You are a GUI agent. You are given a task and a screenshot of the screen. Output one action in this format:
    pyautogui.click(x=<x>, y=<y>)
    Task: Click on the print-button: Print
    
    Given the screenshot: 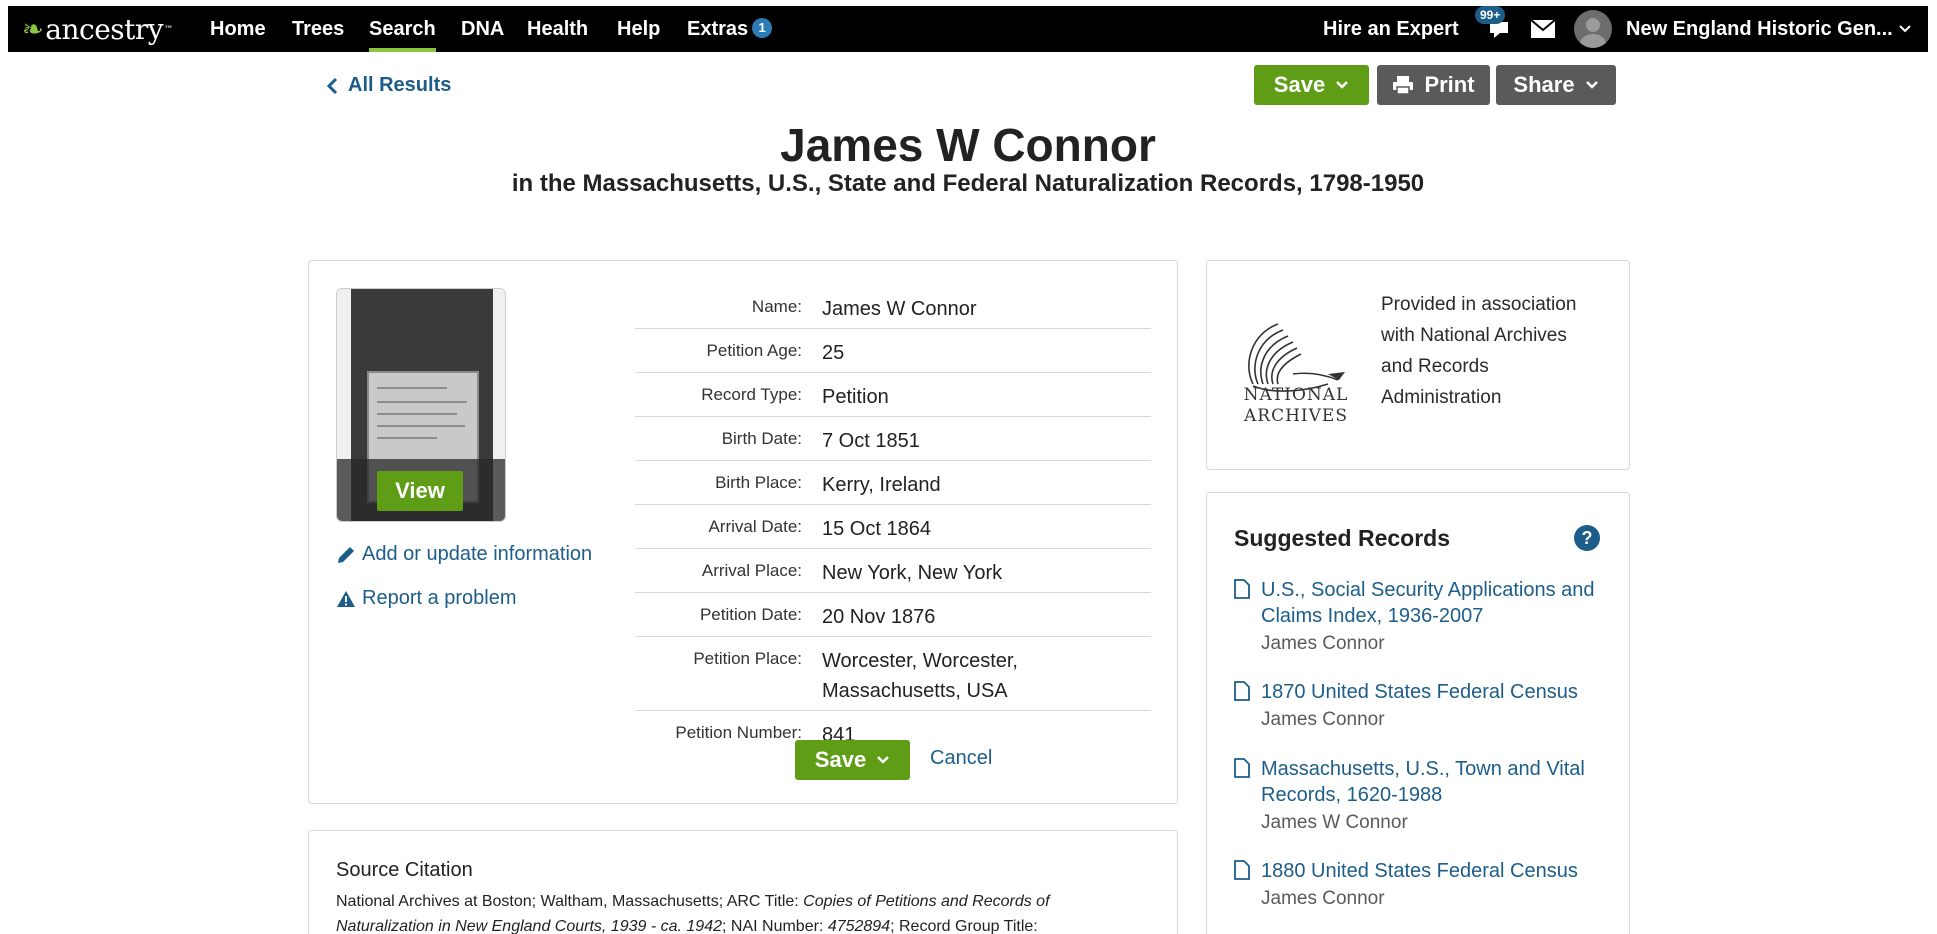 What is the action you would take?
    pyautogui.click(x=1433, y=85)
    